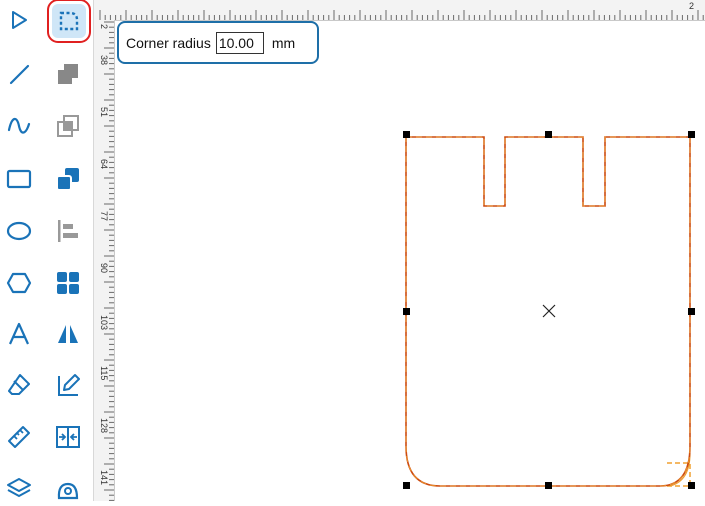 Image resolution: width=705 pixels, height=506 pixels. I want to click on resize-handle-right, so click(691, 311).